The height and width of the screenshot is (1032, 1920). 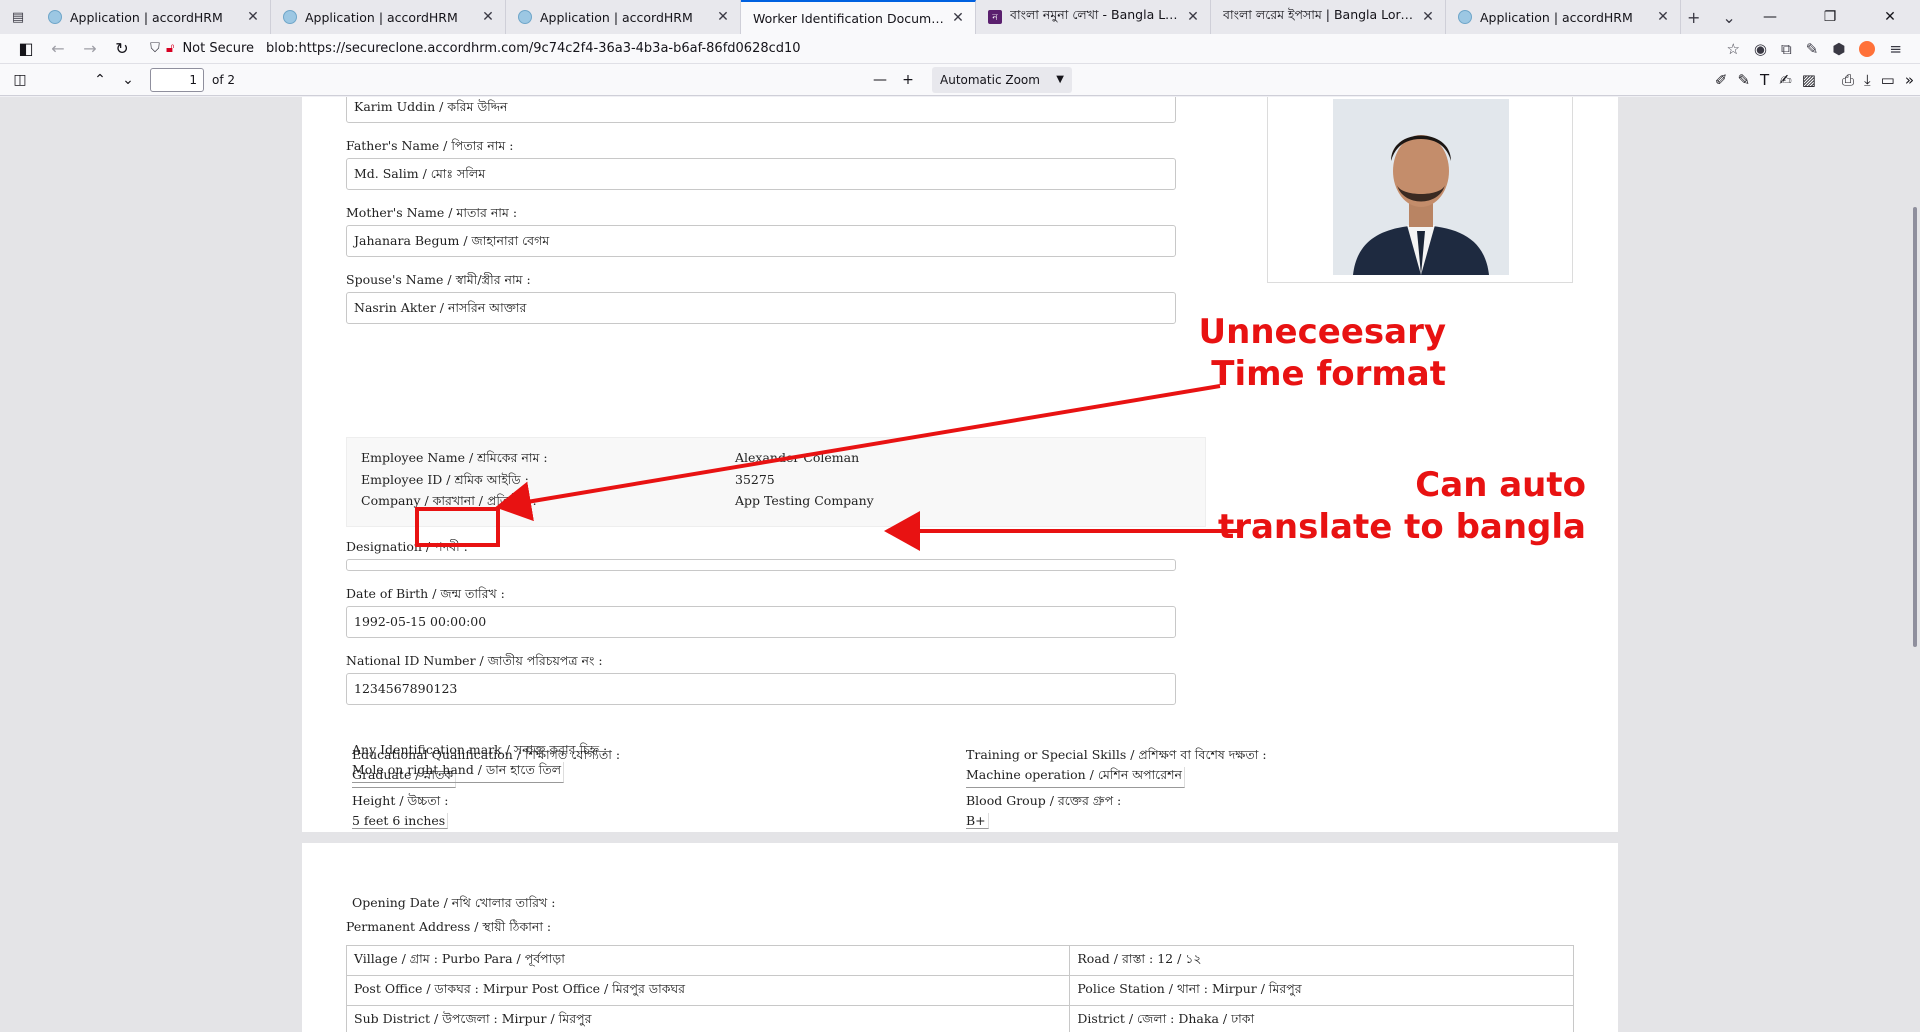 I want to click on employee-photo, so click(x=1421, y=187).